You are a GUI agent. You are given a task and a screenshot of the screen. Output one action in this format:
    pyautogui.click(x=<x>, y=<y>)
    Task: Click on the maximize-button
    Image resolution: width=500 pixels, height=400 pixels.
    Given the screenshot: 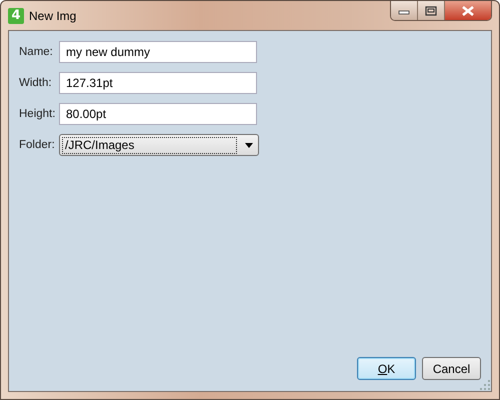 What is the action you would take?
    pyautogui.click(x=431, y=10)
    